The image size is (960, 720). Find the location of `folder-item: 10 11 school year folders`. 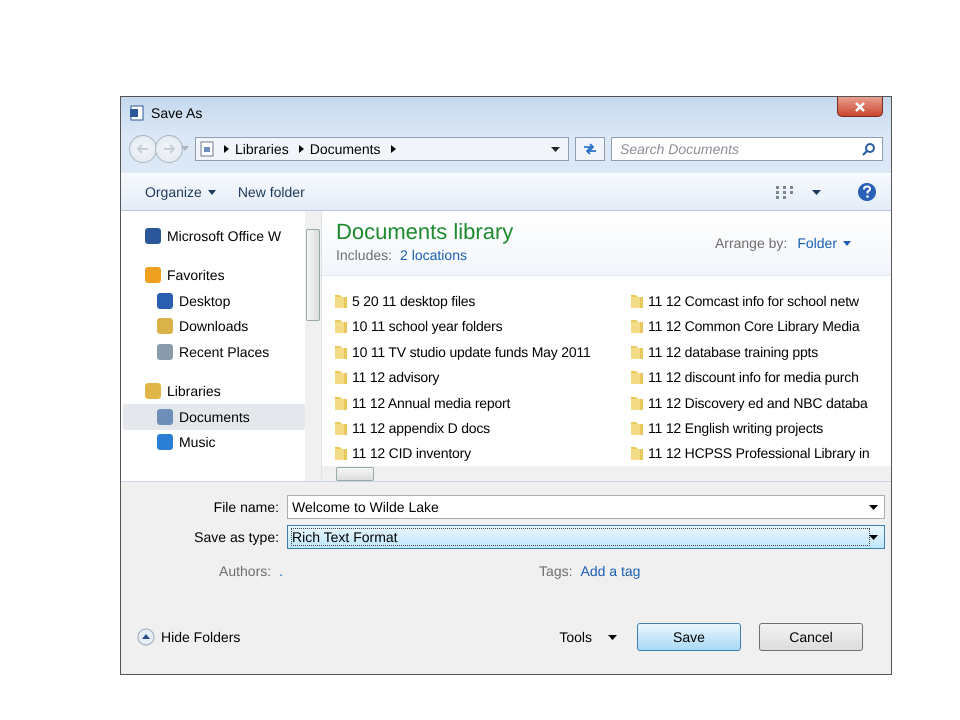

folder-item: 10 11 school year folders is located at coordinates (482, 327).